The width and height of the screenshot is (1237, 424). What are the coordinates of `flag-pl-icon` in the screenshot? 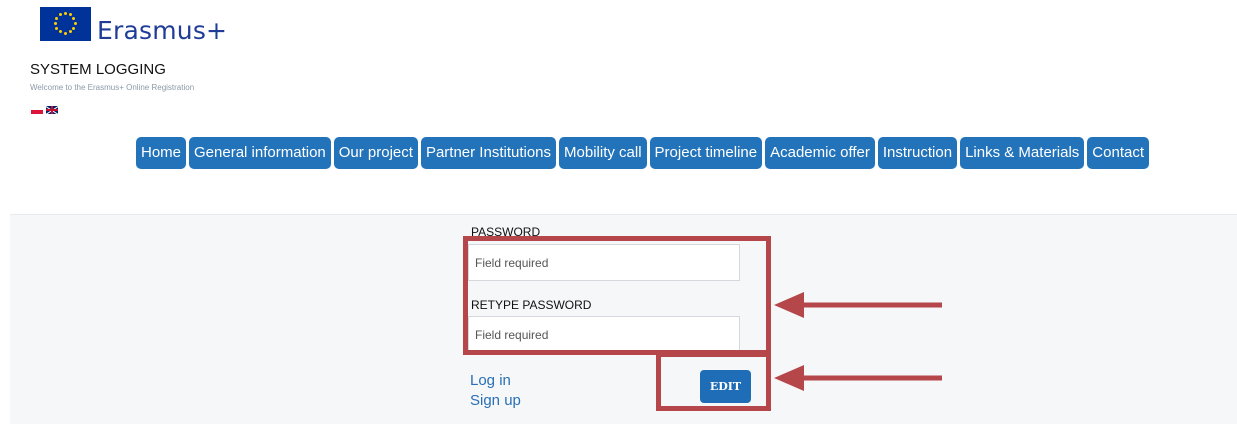 It's located at (37, 110).